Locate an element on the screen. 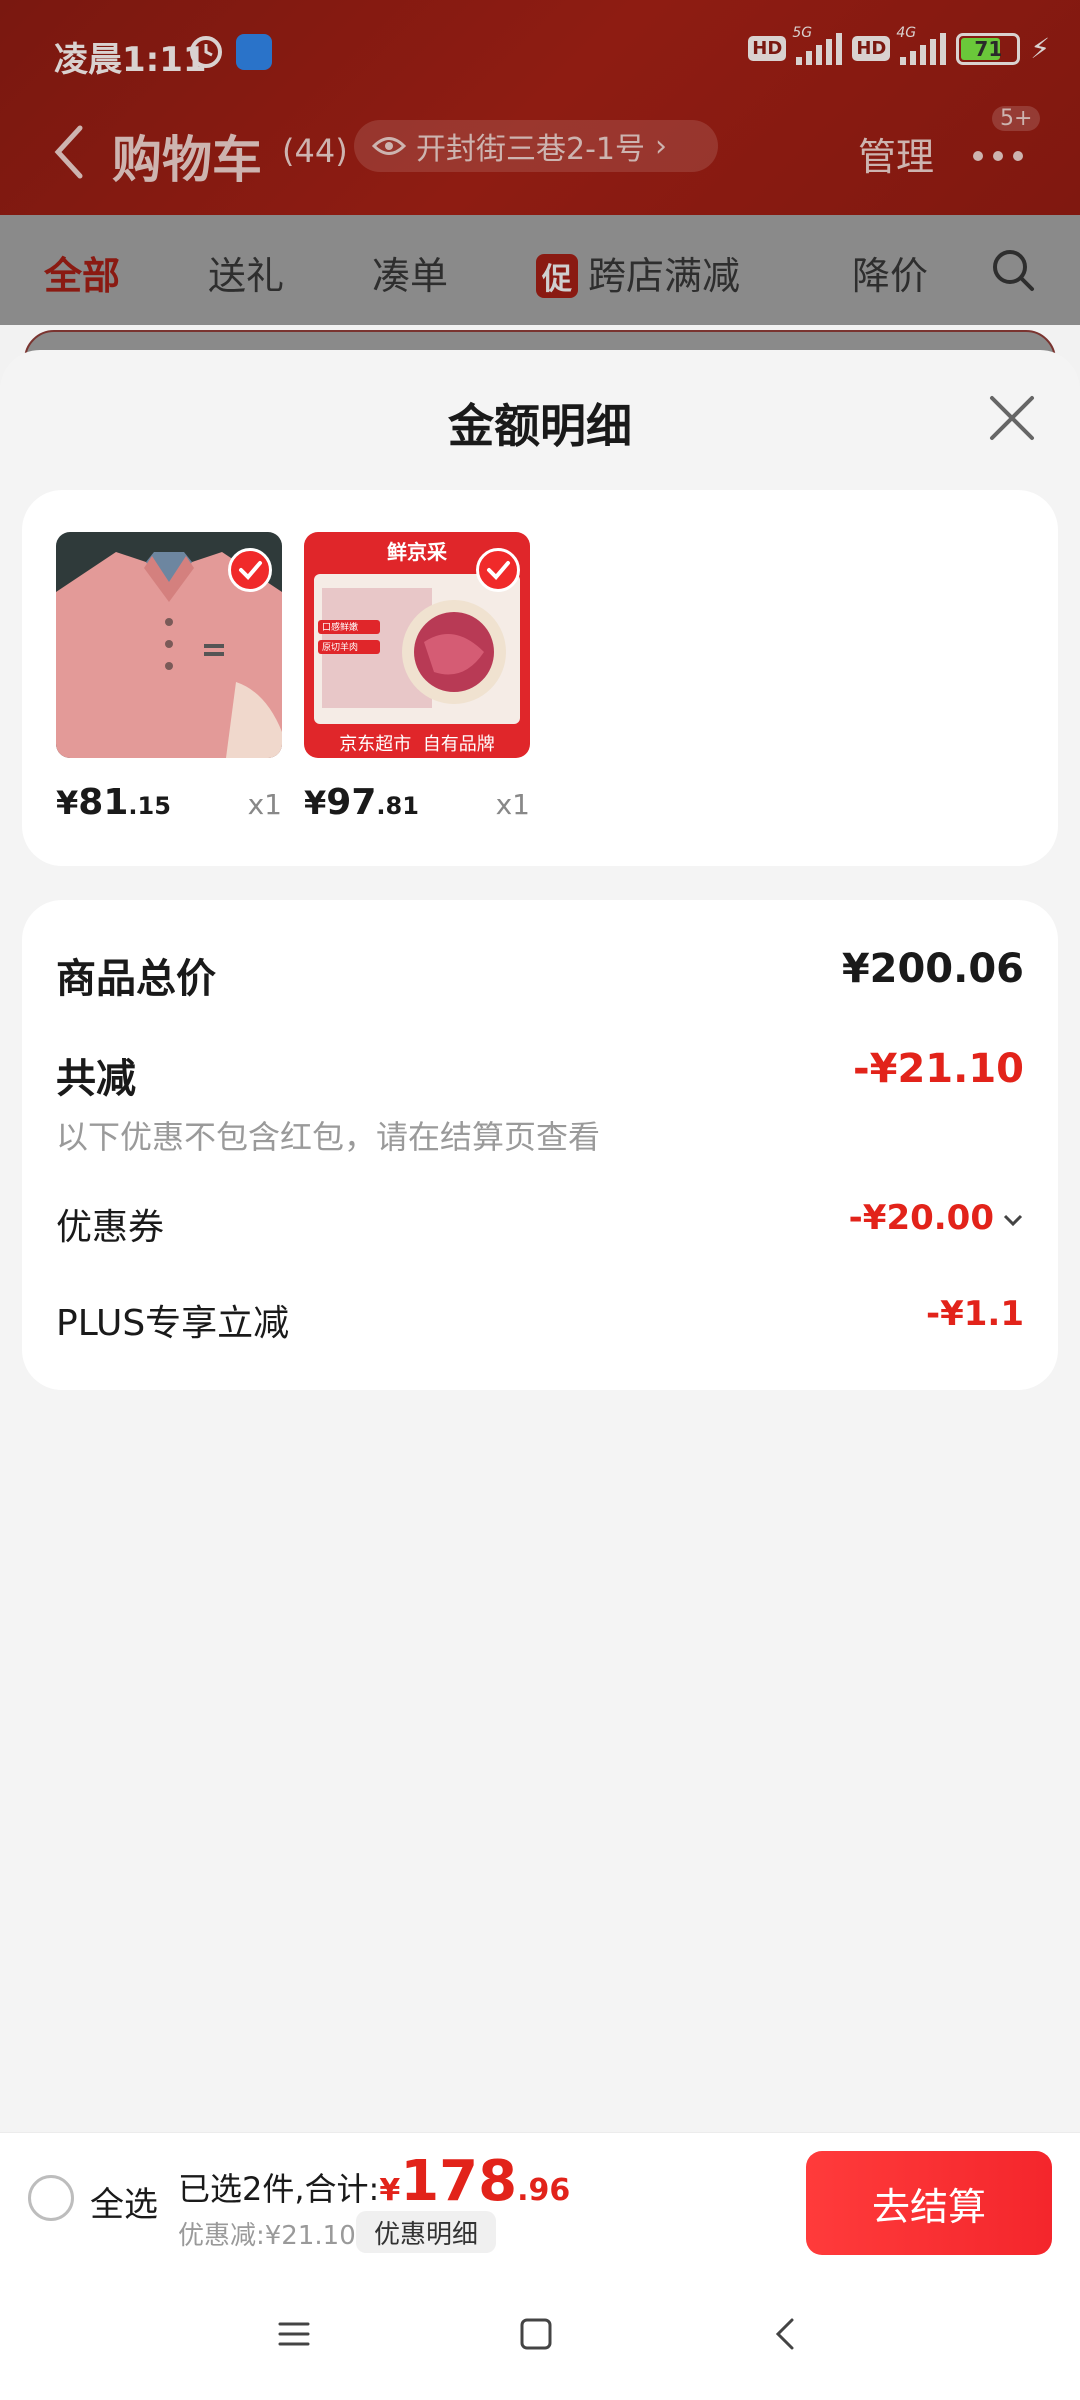 The height and width of the screenshot is (2400, 1080). product-price: ¥97.81 is located at coordinates (361, 802).